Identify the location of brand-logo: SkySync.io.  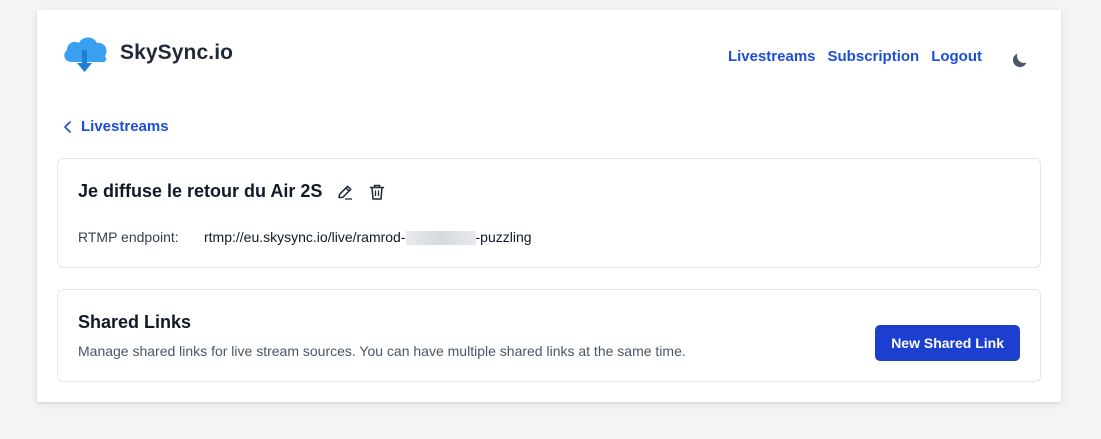
(146, 53).